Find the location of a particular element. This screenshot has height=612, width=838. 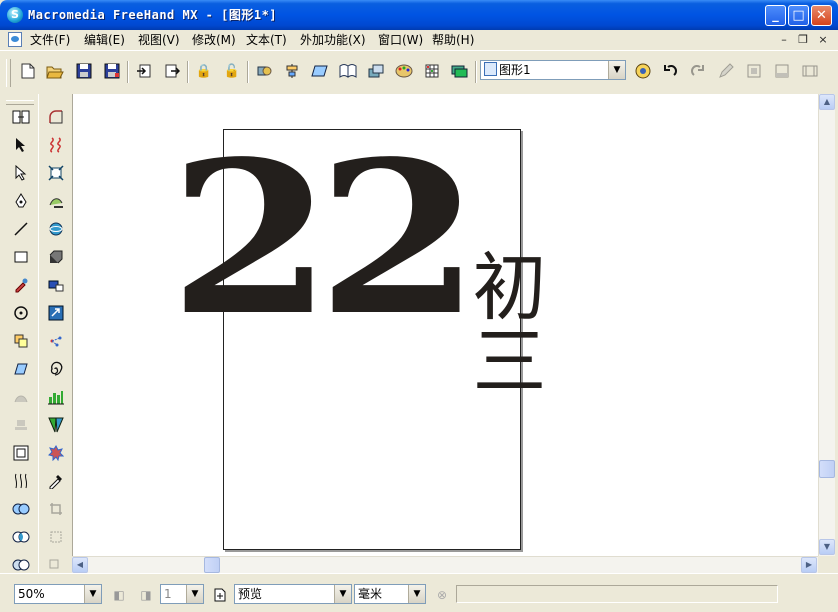

menu-modify: 修改(M) is located at coordinates (214, 40).